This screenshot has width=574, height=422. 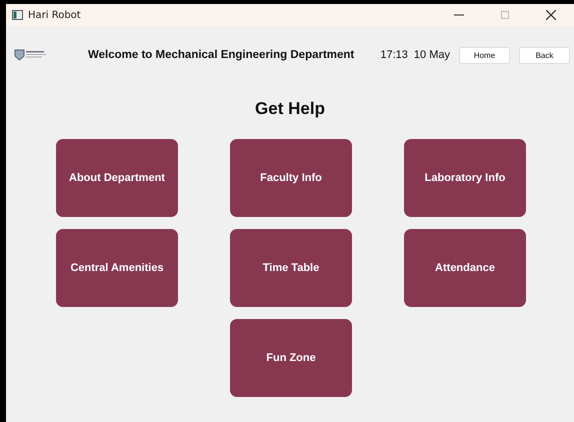 I want to click on menu-button: About Department, so click(x=117, y=178).